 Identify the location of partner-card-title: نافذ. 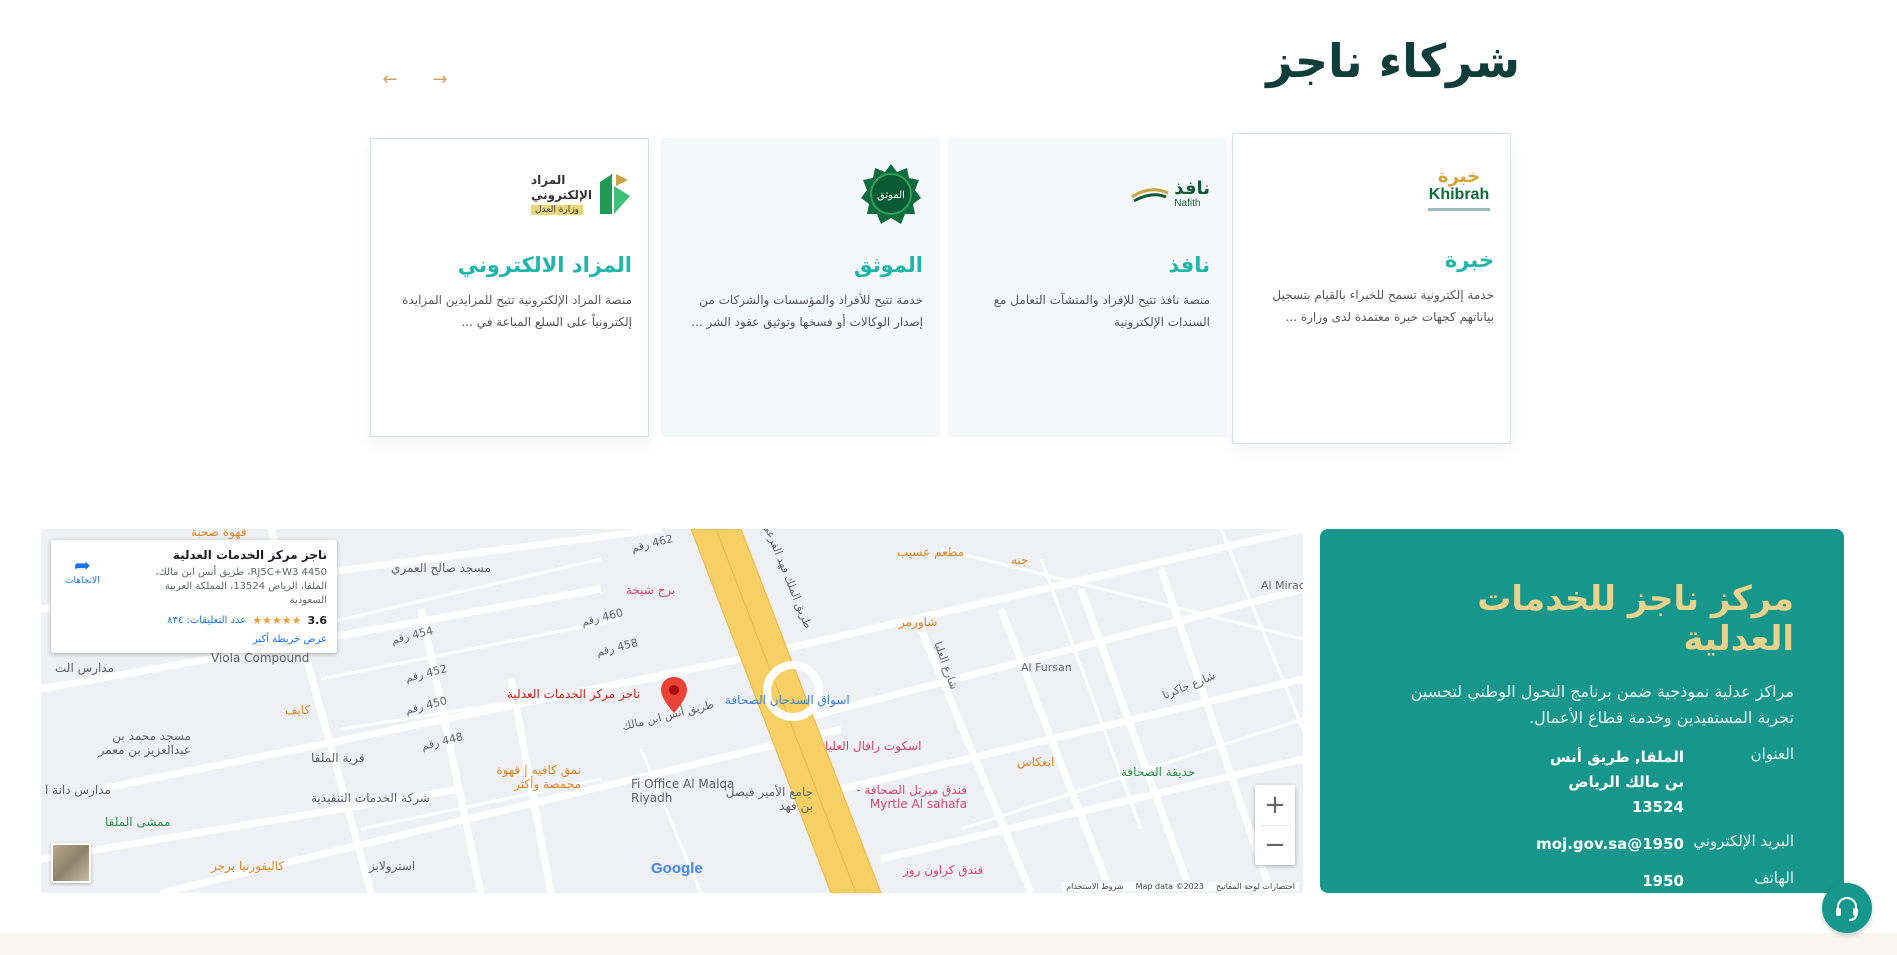
(1087, 265).